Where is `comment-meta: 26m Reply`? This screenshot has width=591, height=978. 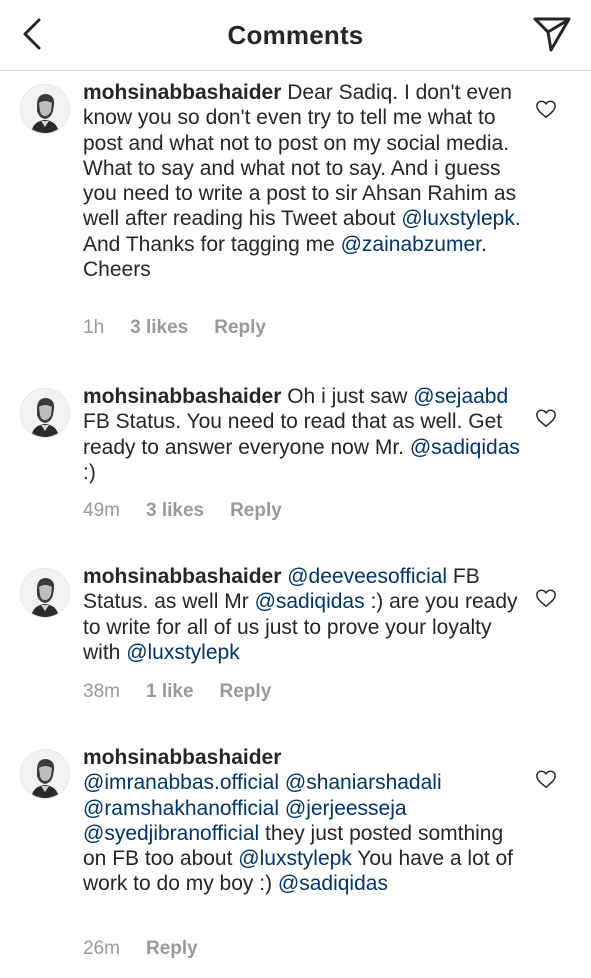
comment-meta: 26m Reply is located at coordinates (153, 949).